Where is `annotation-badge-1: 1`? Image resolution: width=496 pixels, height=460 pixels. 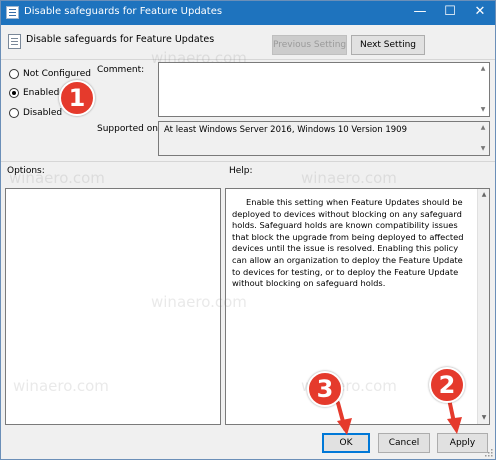 annotation-badge-1: 1 is located at coordinates (77, 98).